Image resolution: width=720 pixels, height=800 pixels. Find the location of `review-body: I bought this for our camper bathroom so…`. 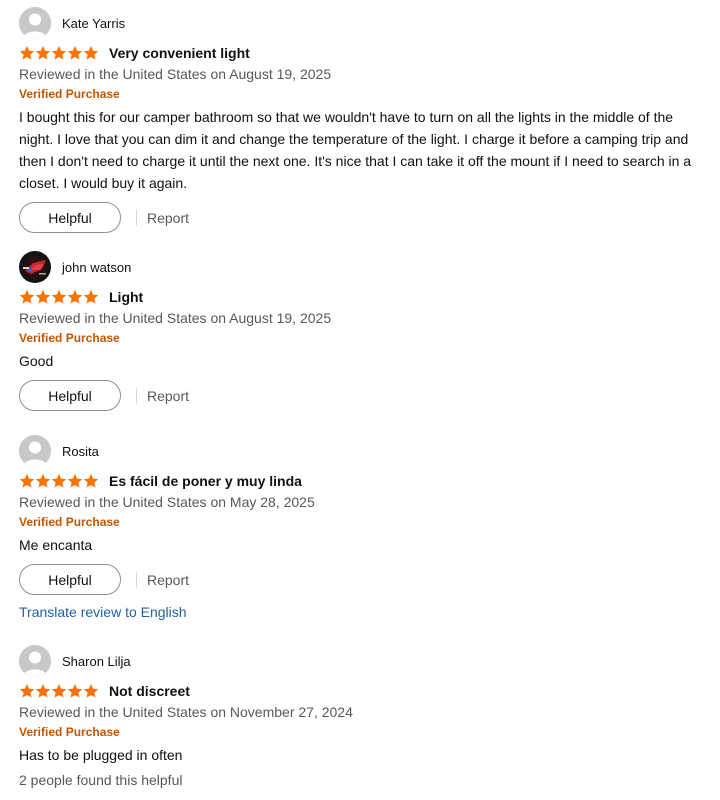

review-body: I bought this for our camper bathroom so… is located at coordinates (355, 150).